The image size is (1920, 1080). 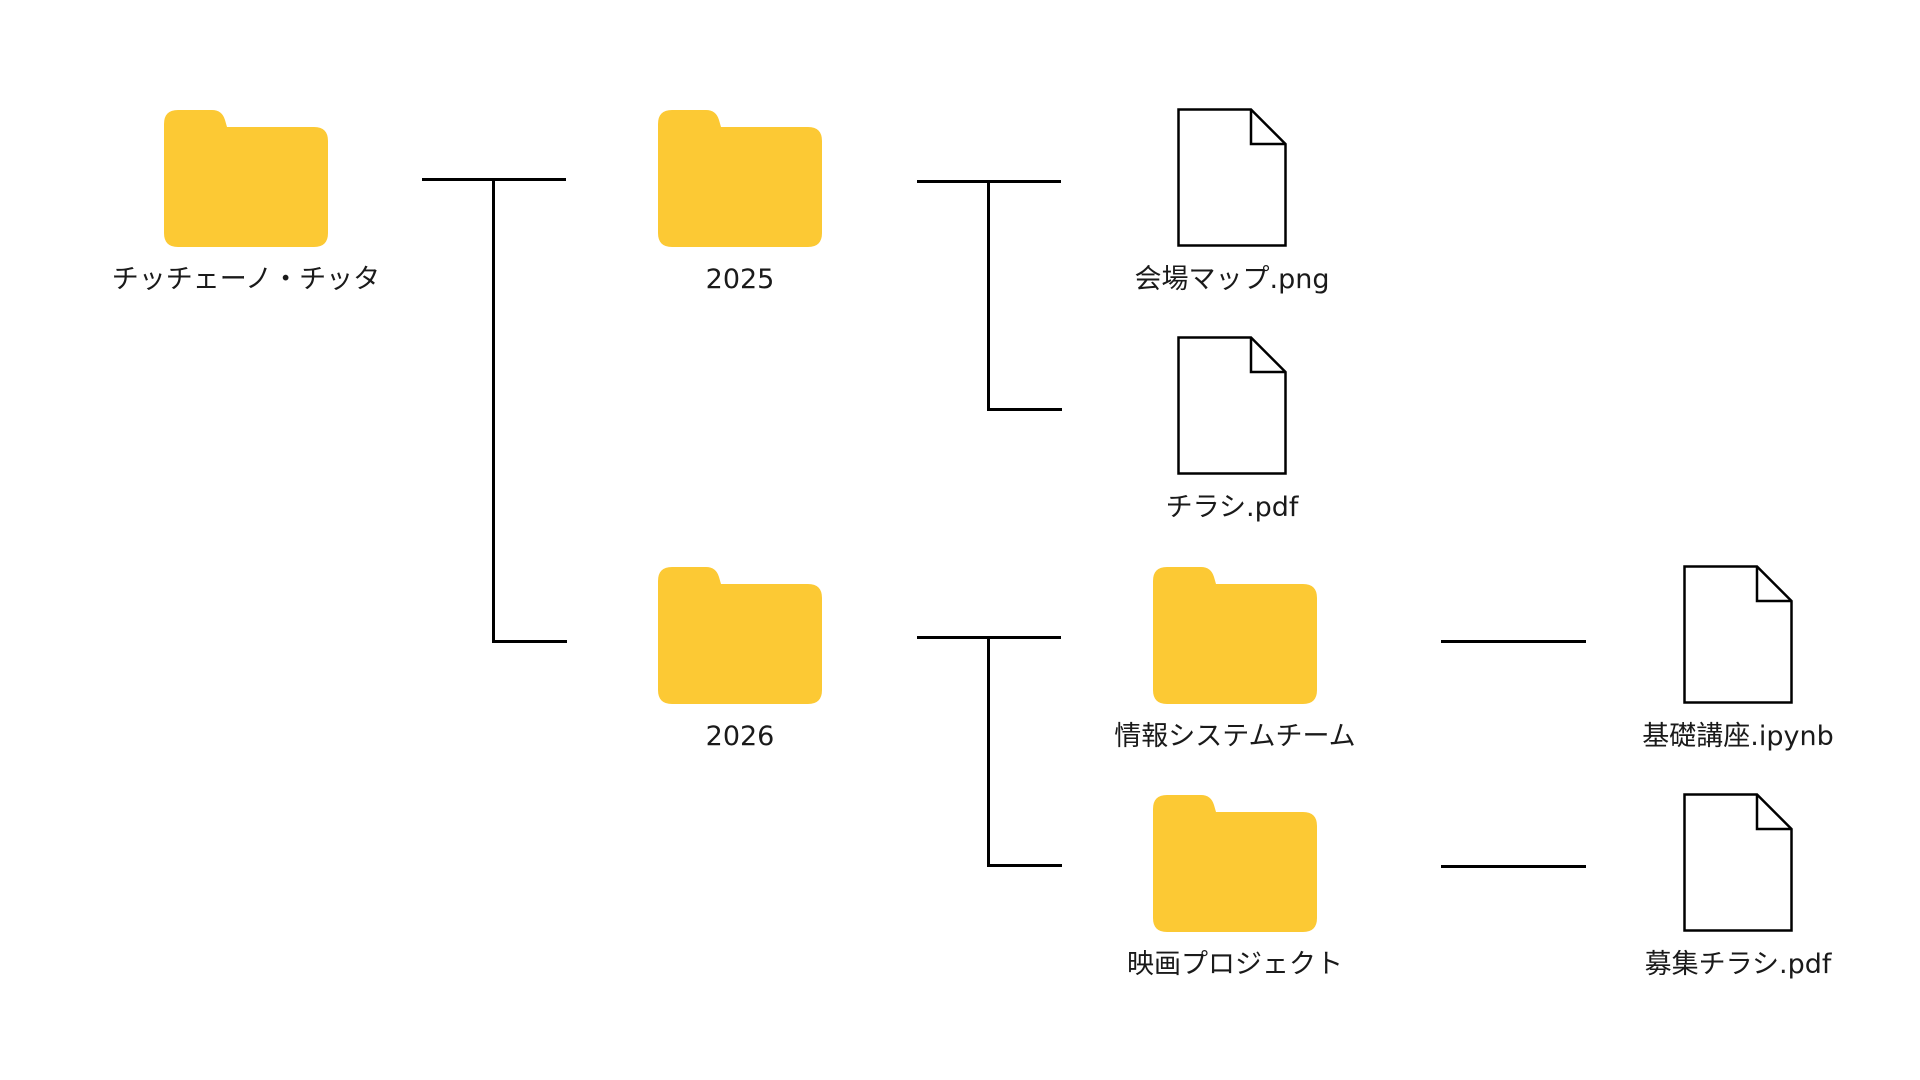 What do you see at coordinates (1738, 964) in the screenshot?
I see `node-label-file-recruit: 募集チラシ.pdf` at bounding box center [1738, 964].